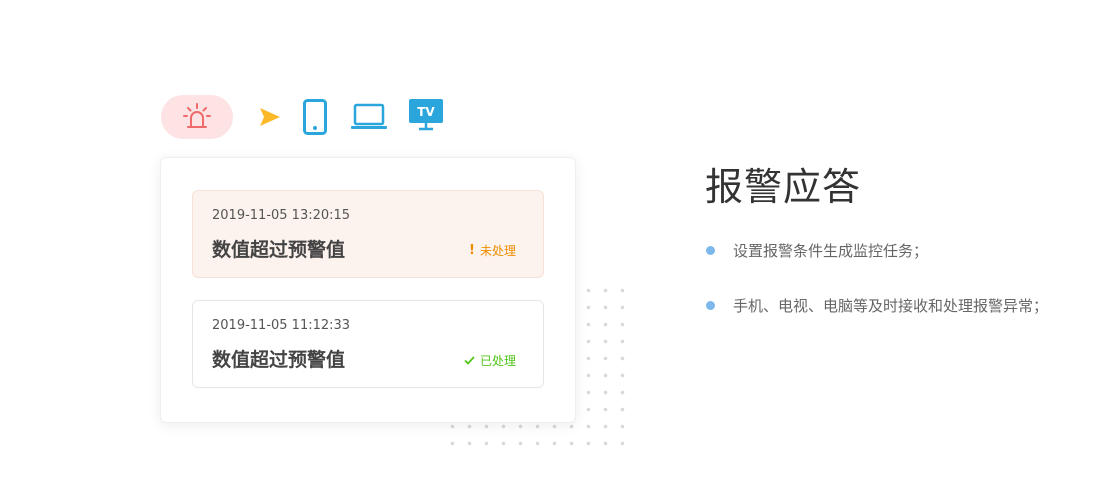 This screenshot has width=1116, height=494. Describe the element at coordinates (497, 251) in the screenshot. I see `status-label: 未处理` at that location.